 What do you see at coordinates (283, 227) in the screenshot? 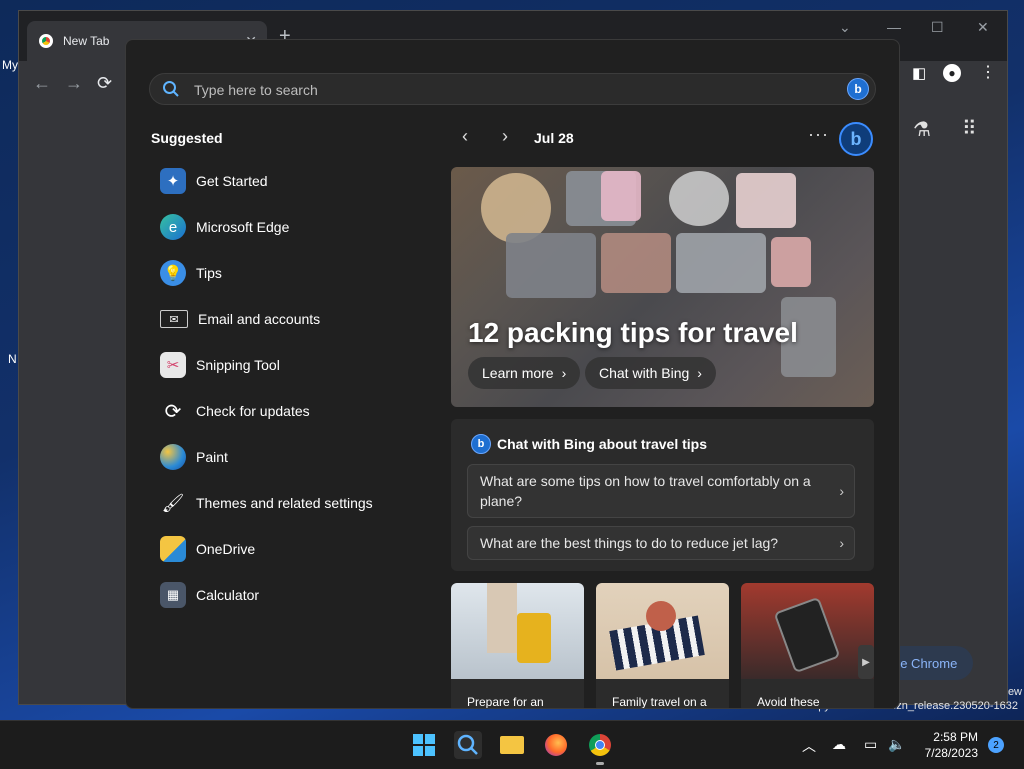
I see `suggested-item-edge: e Microsoft Edge` at bounding box center [283, 227].